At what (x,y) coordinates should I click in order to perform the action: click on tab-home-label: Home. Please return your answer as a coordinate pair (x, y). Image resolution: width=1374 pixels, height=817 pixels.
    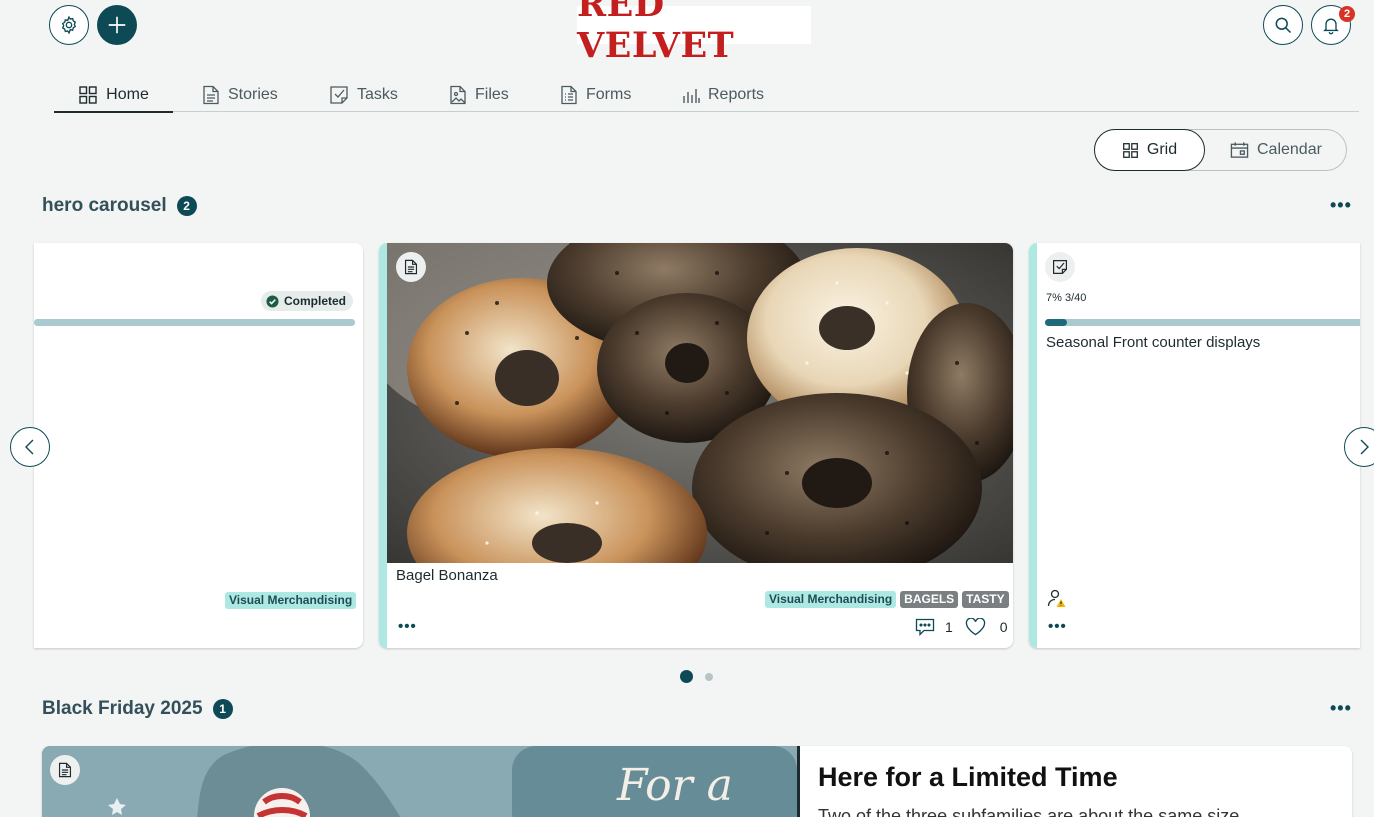
    Looking at the image, I should click on (127, 94).